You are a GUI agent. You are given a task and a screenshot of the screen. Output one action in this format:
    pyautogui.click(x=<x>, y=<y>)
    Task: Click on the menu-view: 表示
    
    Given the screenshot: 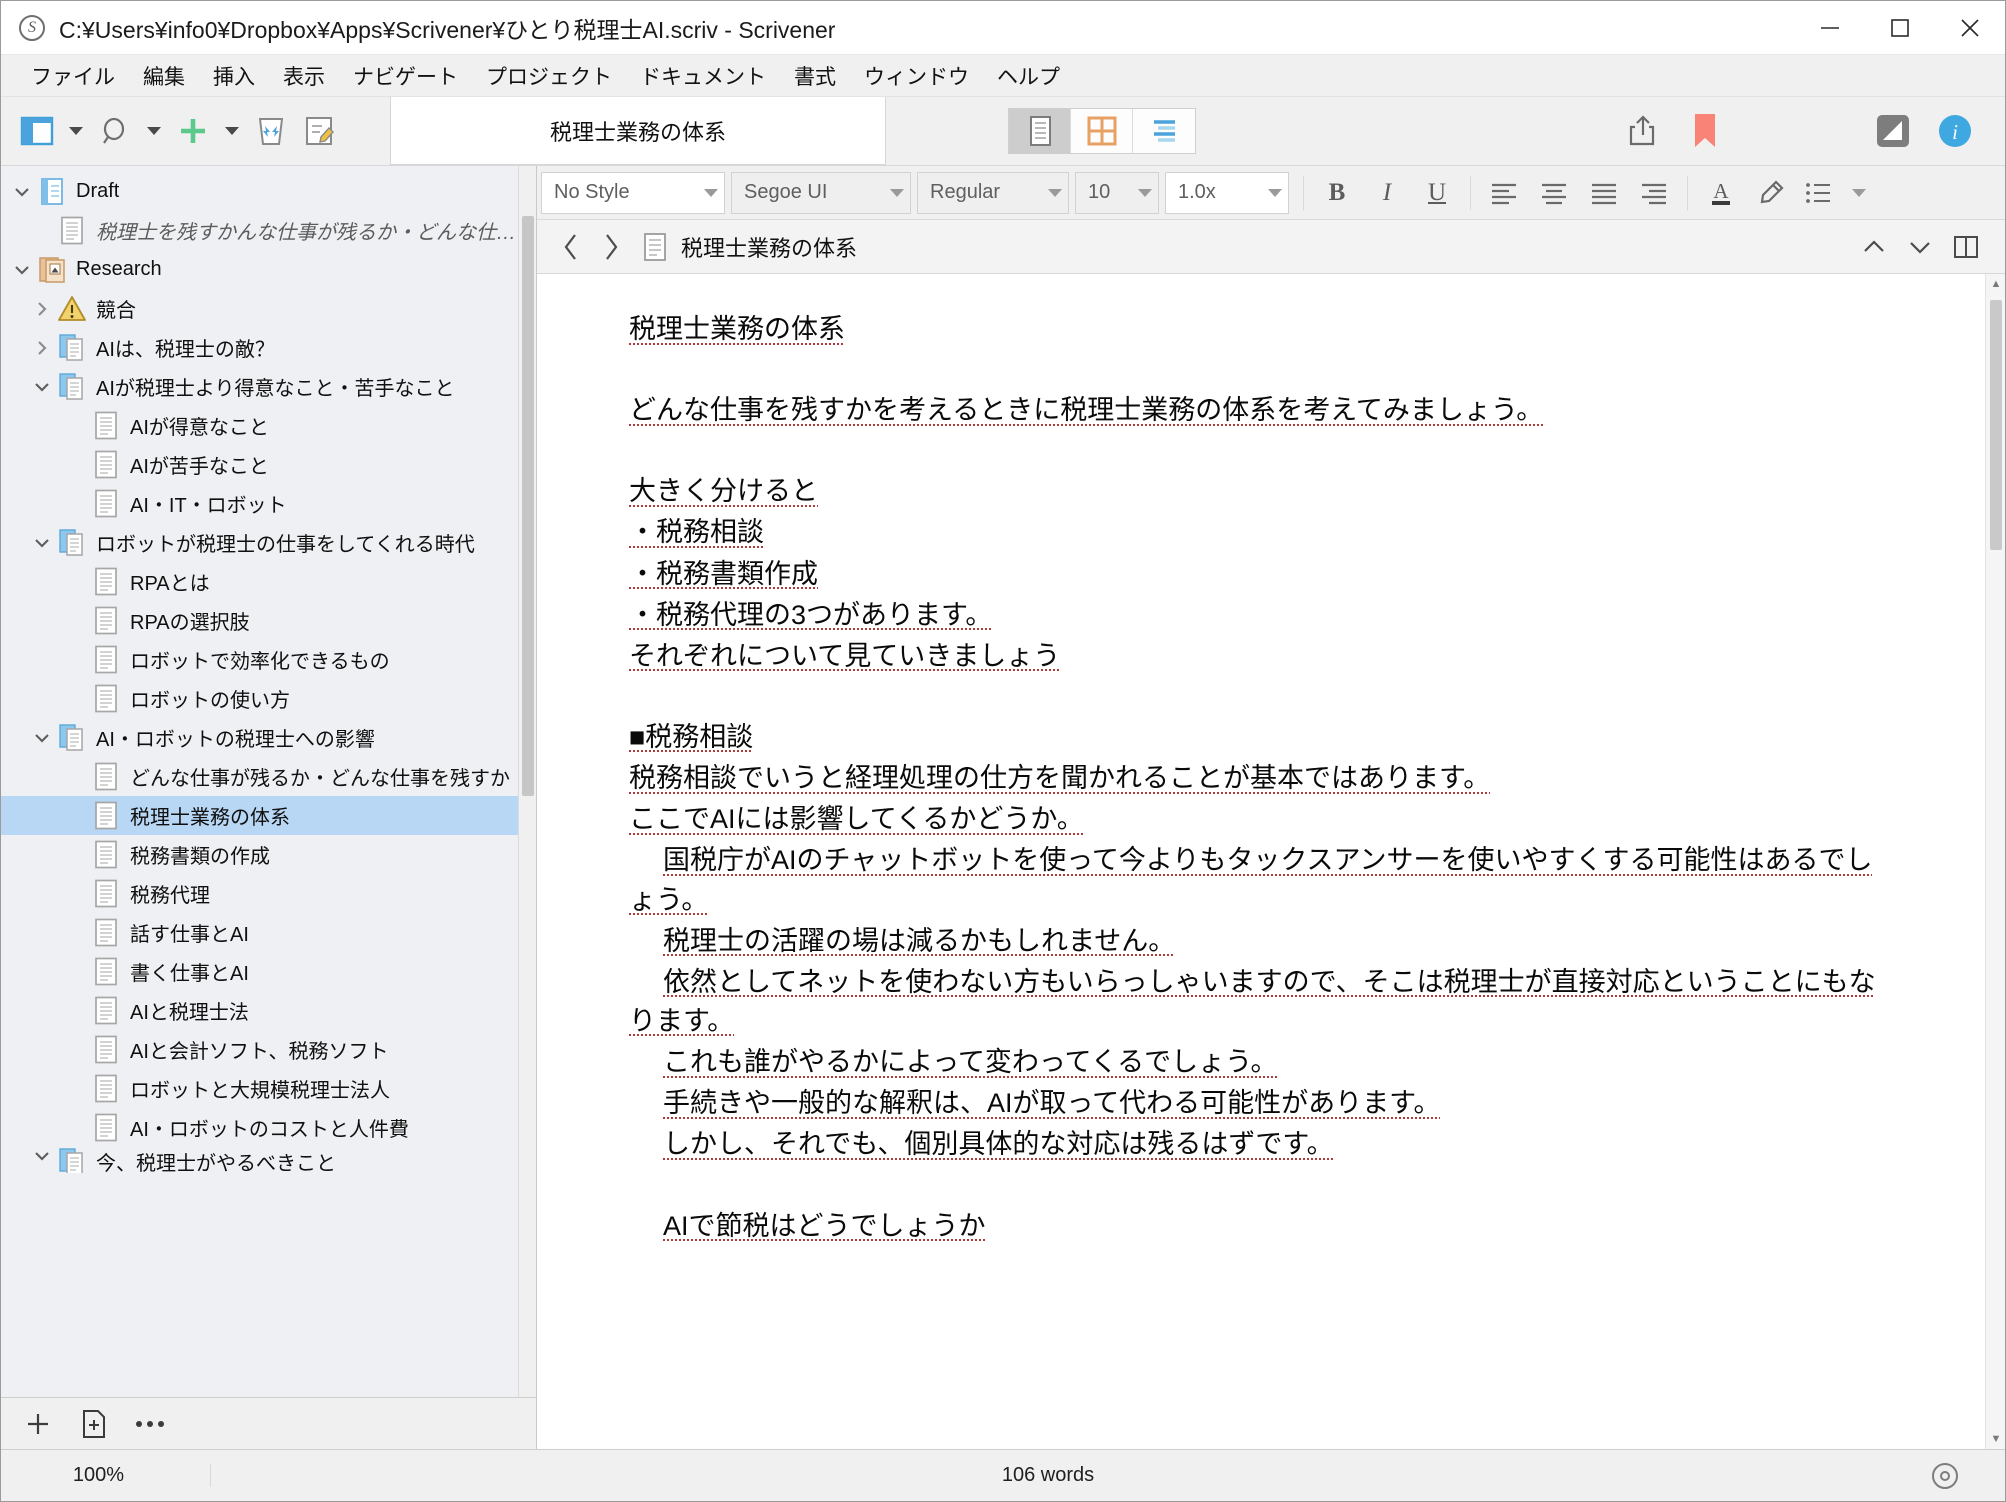 What is the action you would take?
    pyautogui.click(x=304, y=76)
    